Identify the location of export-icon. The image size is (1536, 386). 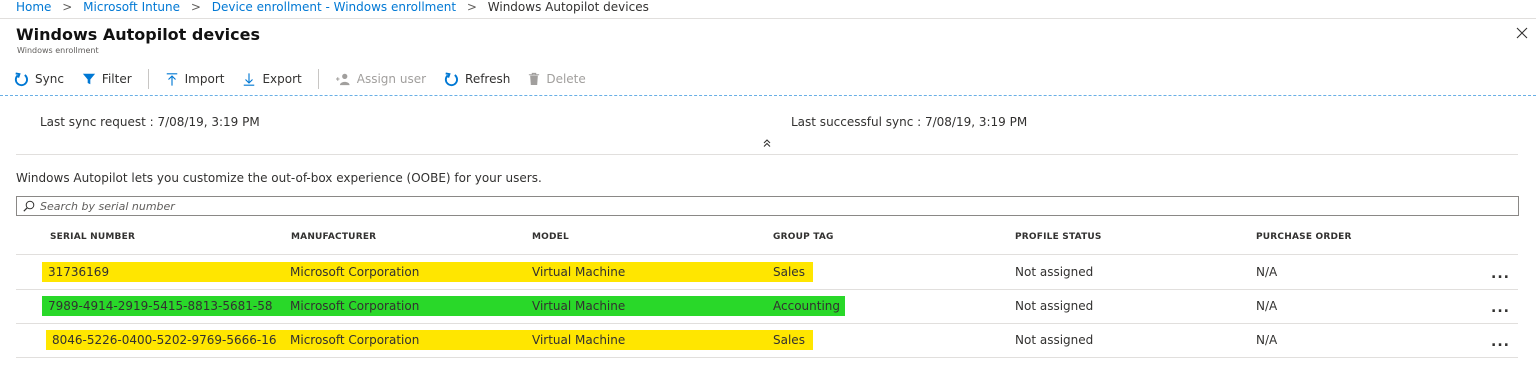
(249, 79).